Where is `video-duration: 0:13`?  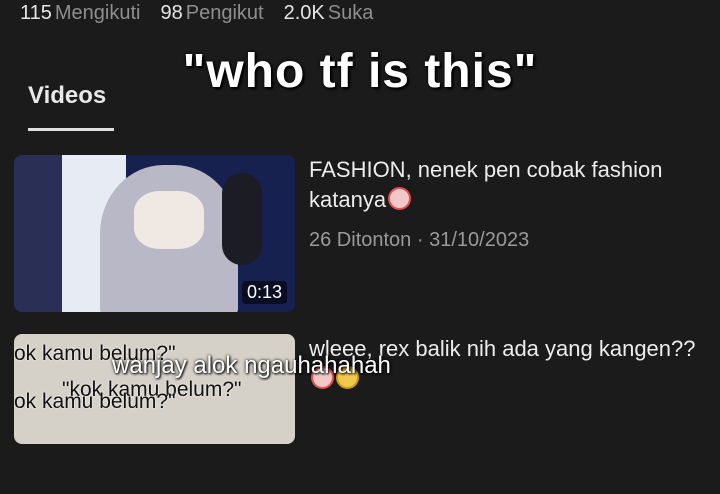 video-duration: 0:13 is located at coordinates (264, 292).